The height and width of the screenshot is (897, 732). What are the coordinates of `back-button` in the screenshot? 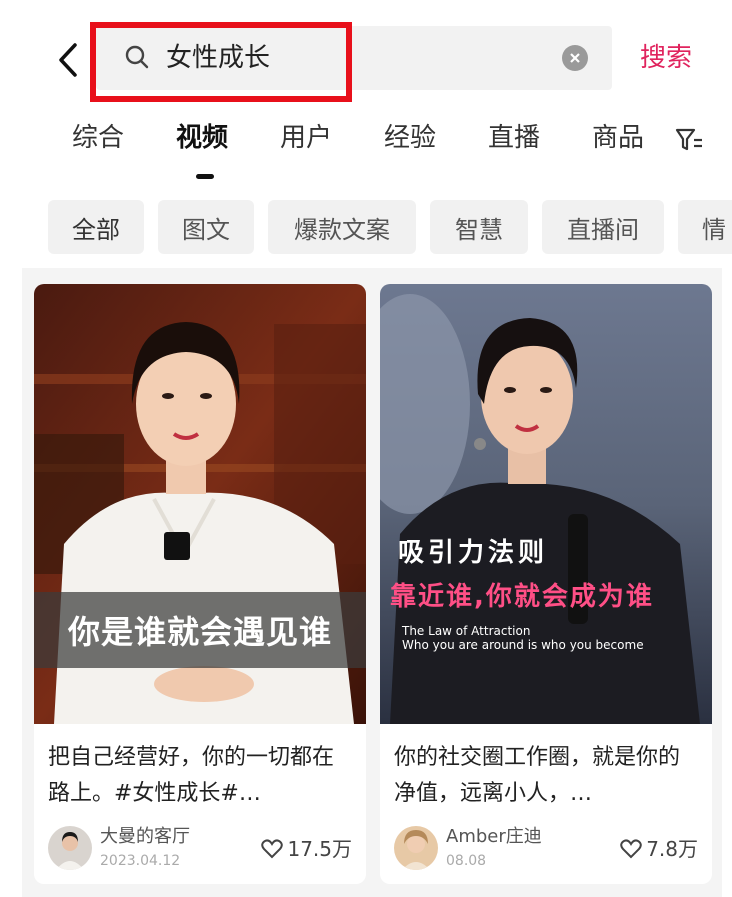 It's located at (68, 60).